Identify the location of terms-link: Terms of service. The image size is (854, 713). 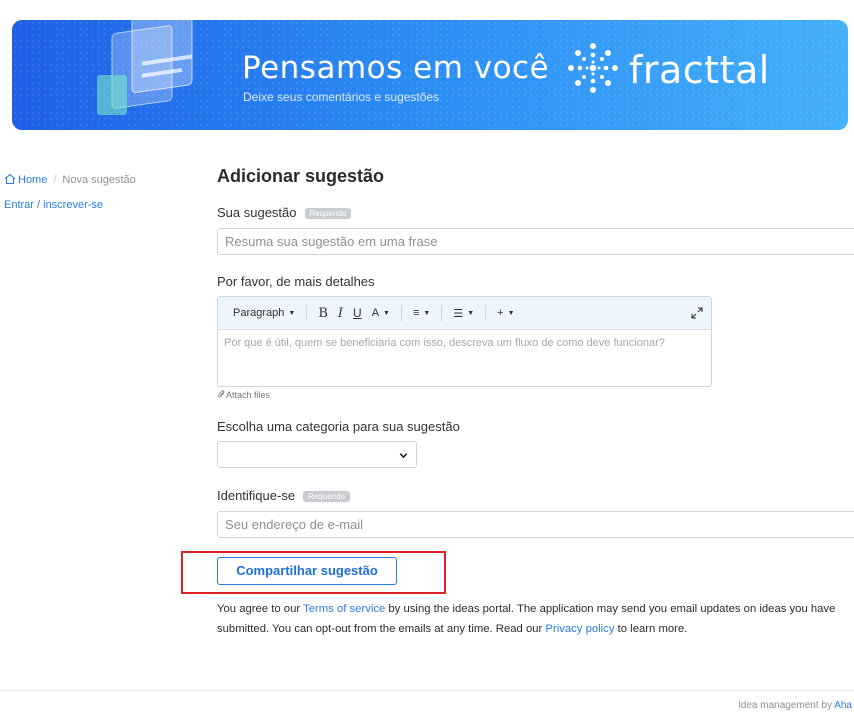
(344, 609).